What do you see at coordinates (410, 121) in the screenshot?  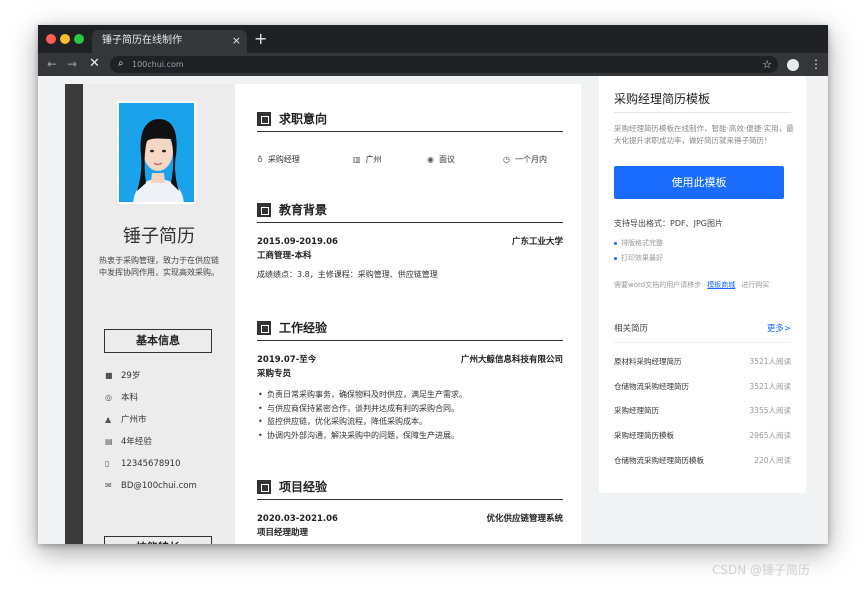 I see `intent-section-heading: 求职意向` at bounding box center [410, 121].